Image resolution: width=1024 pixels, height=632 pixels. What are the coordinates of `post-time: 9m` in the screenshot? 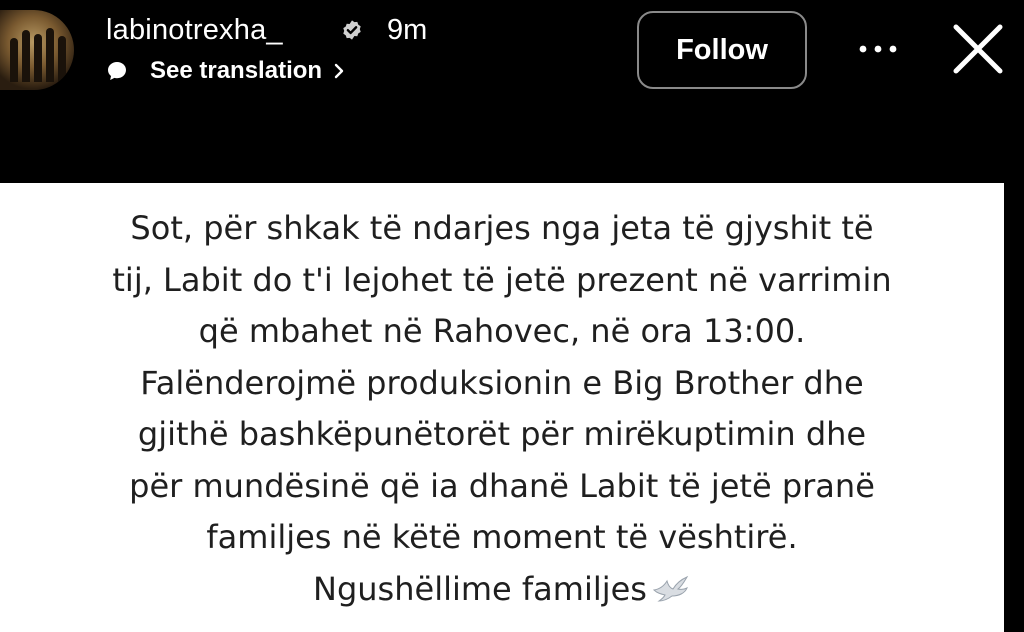 It's located at (407, 30).